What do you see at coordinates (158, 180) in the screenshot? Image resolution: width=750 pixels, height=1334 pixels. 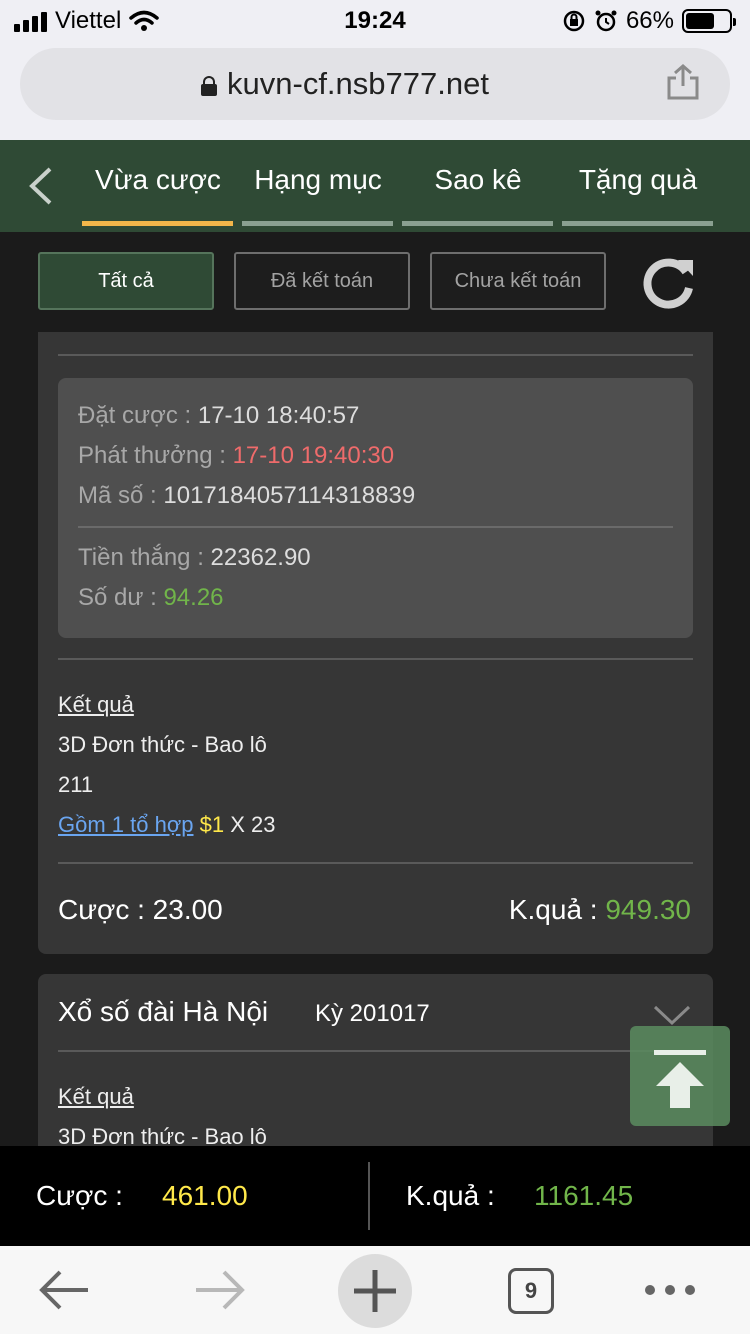 I see `tab-recent-bets: Vừa cược` at bounding box center [158, 180].